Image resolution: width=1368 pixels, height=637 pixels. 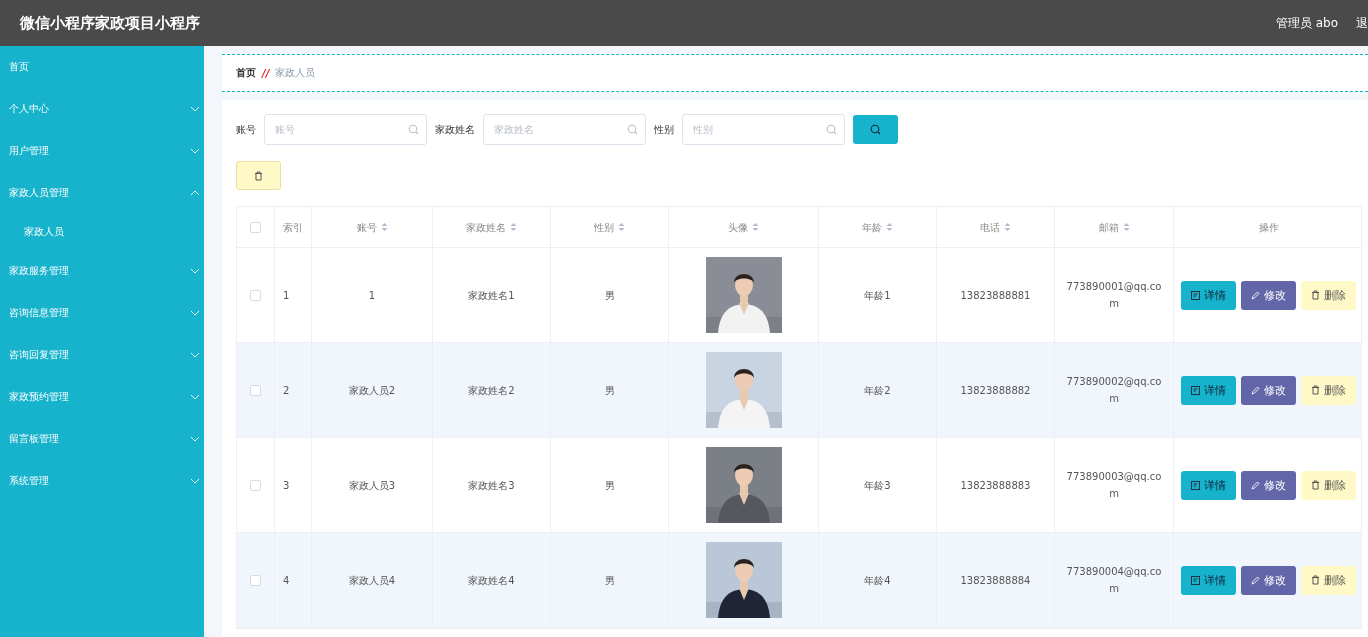 I want to click on search-field: 家政姓名, so click(x=564, y=129).